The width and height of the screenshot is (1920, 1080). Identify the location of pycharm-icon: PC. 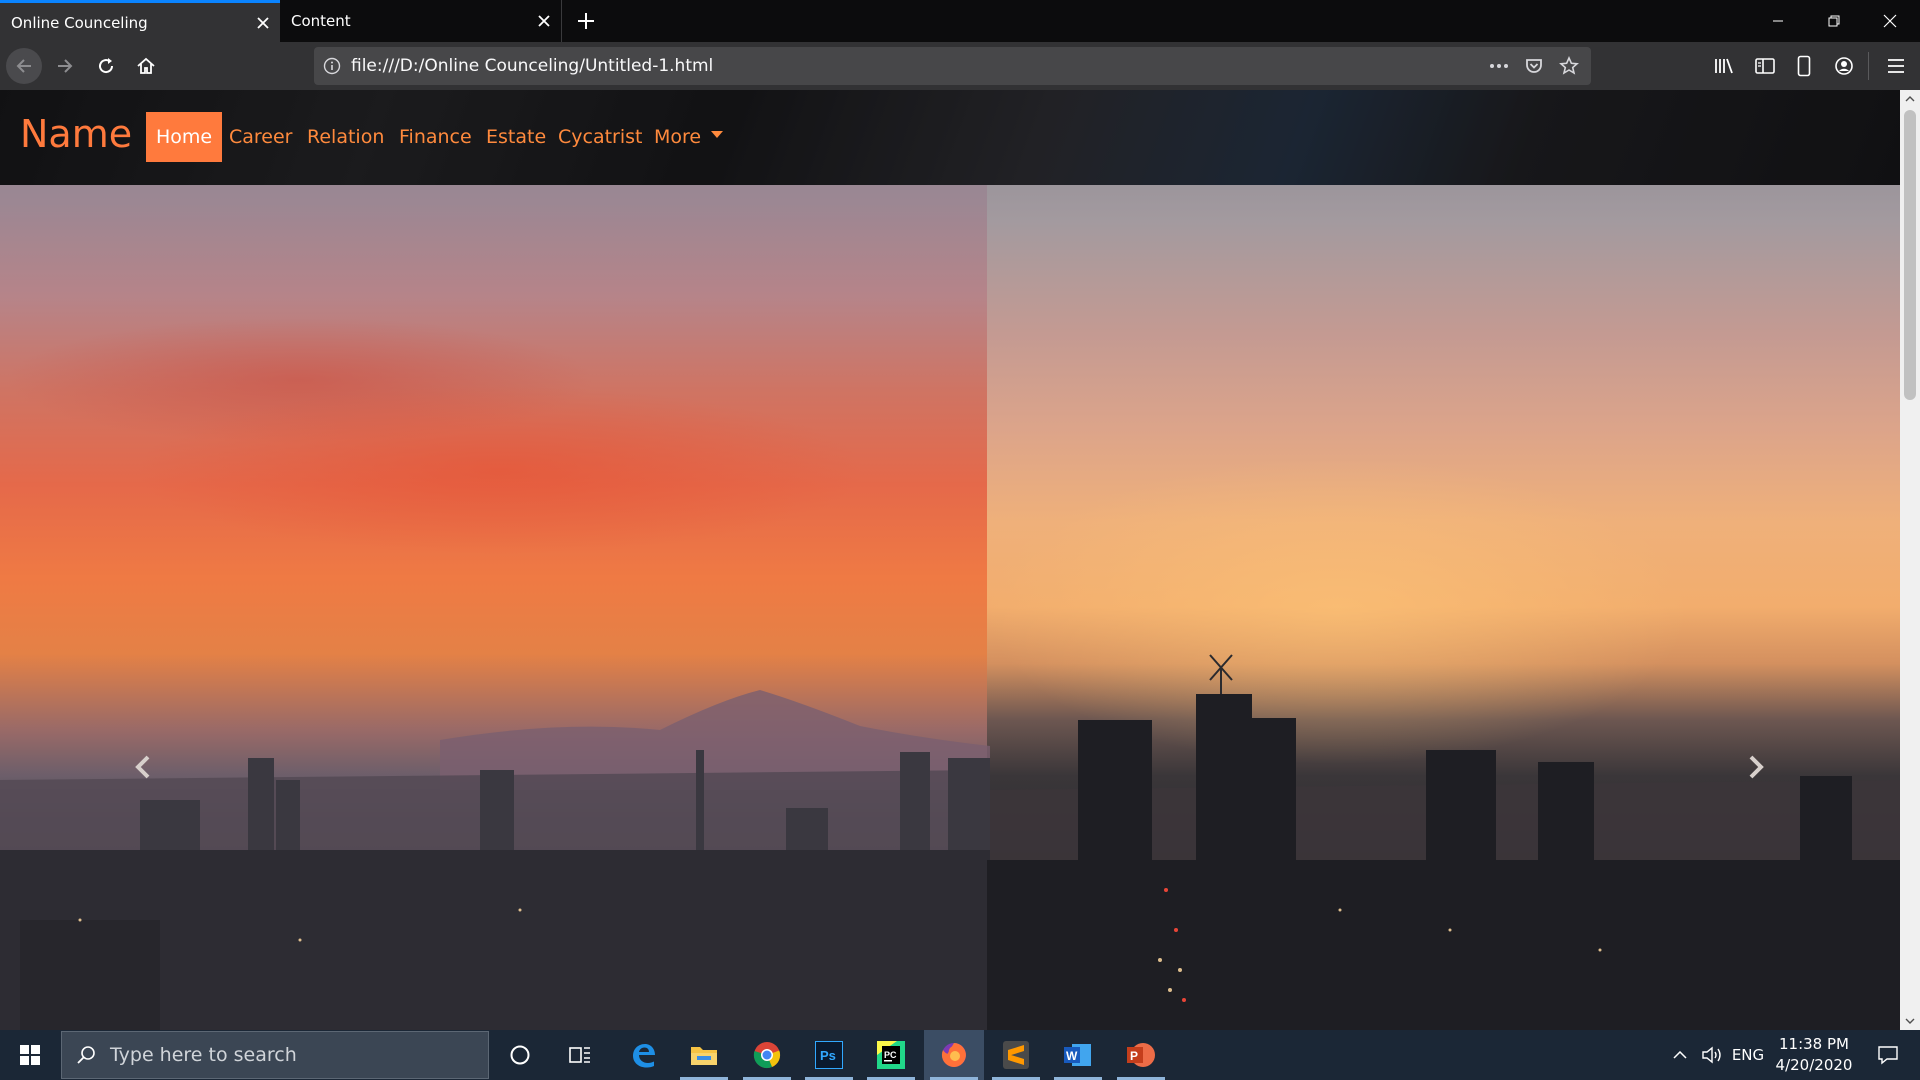
(891, 1055).